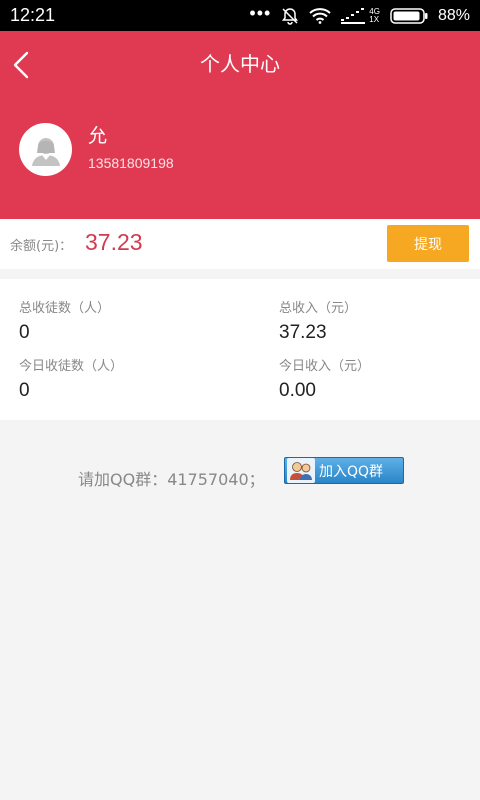 The image size is (480, 800). Describe the element at coordinates (318, 308) in the screenshot. I see `stat-label: 总收入（元）` at that location.